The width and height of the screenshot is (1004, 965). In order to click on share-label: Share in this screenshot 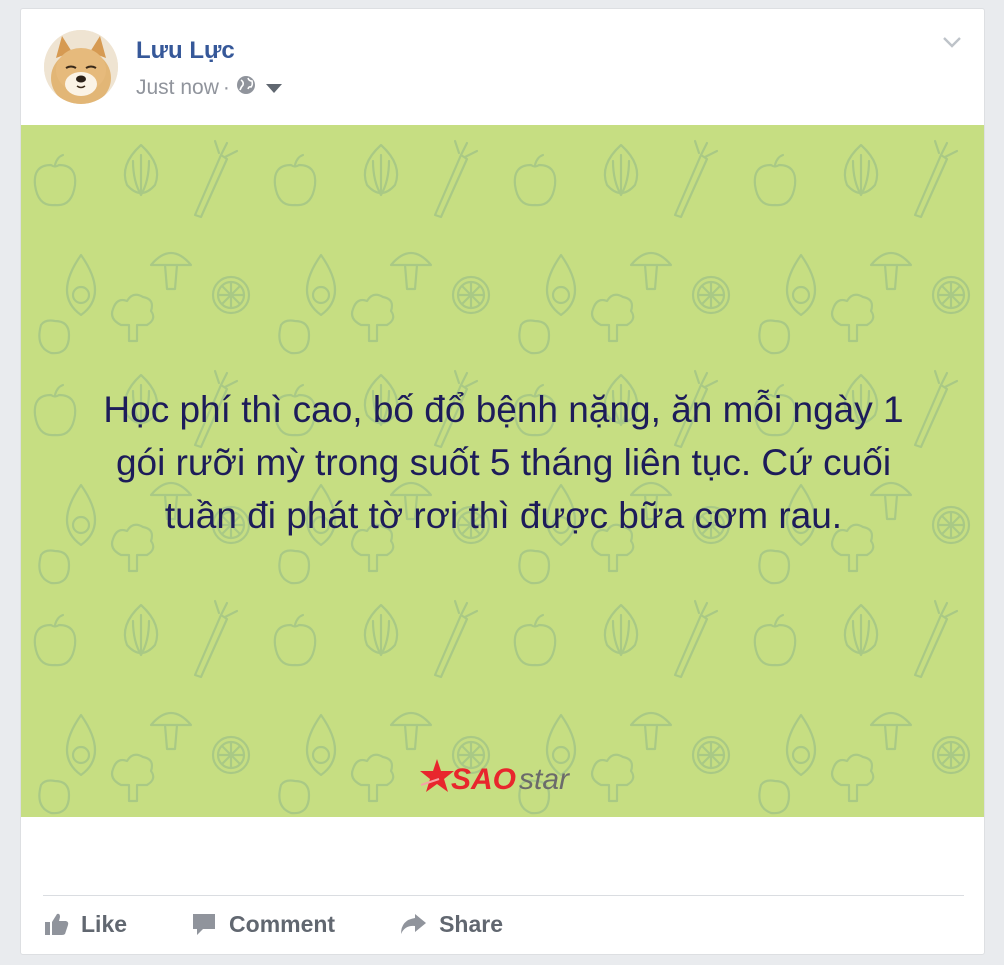, I will do `click(471, 923)`.